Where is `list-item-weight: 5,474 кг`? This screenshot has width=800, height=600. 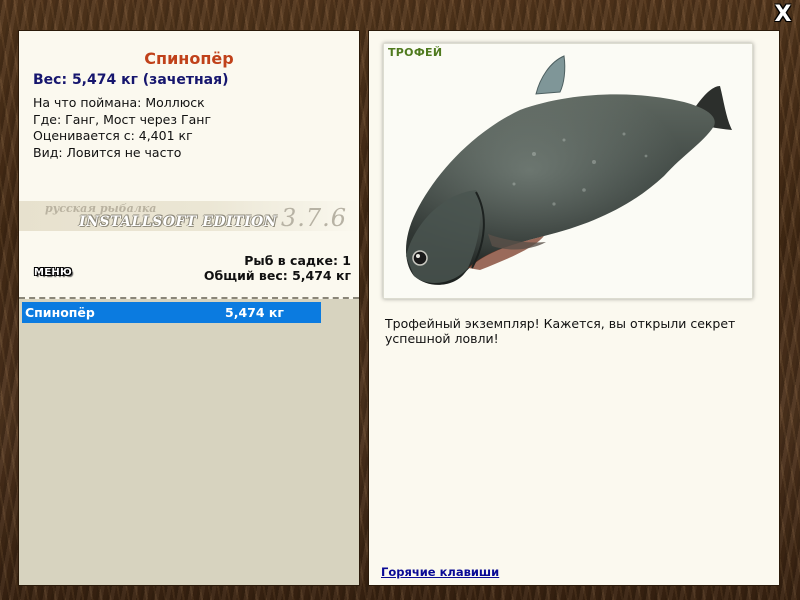 list-item-weight: 5,474 кг is located at coordinates (254, 312).